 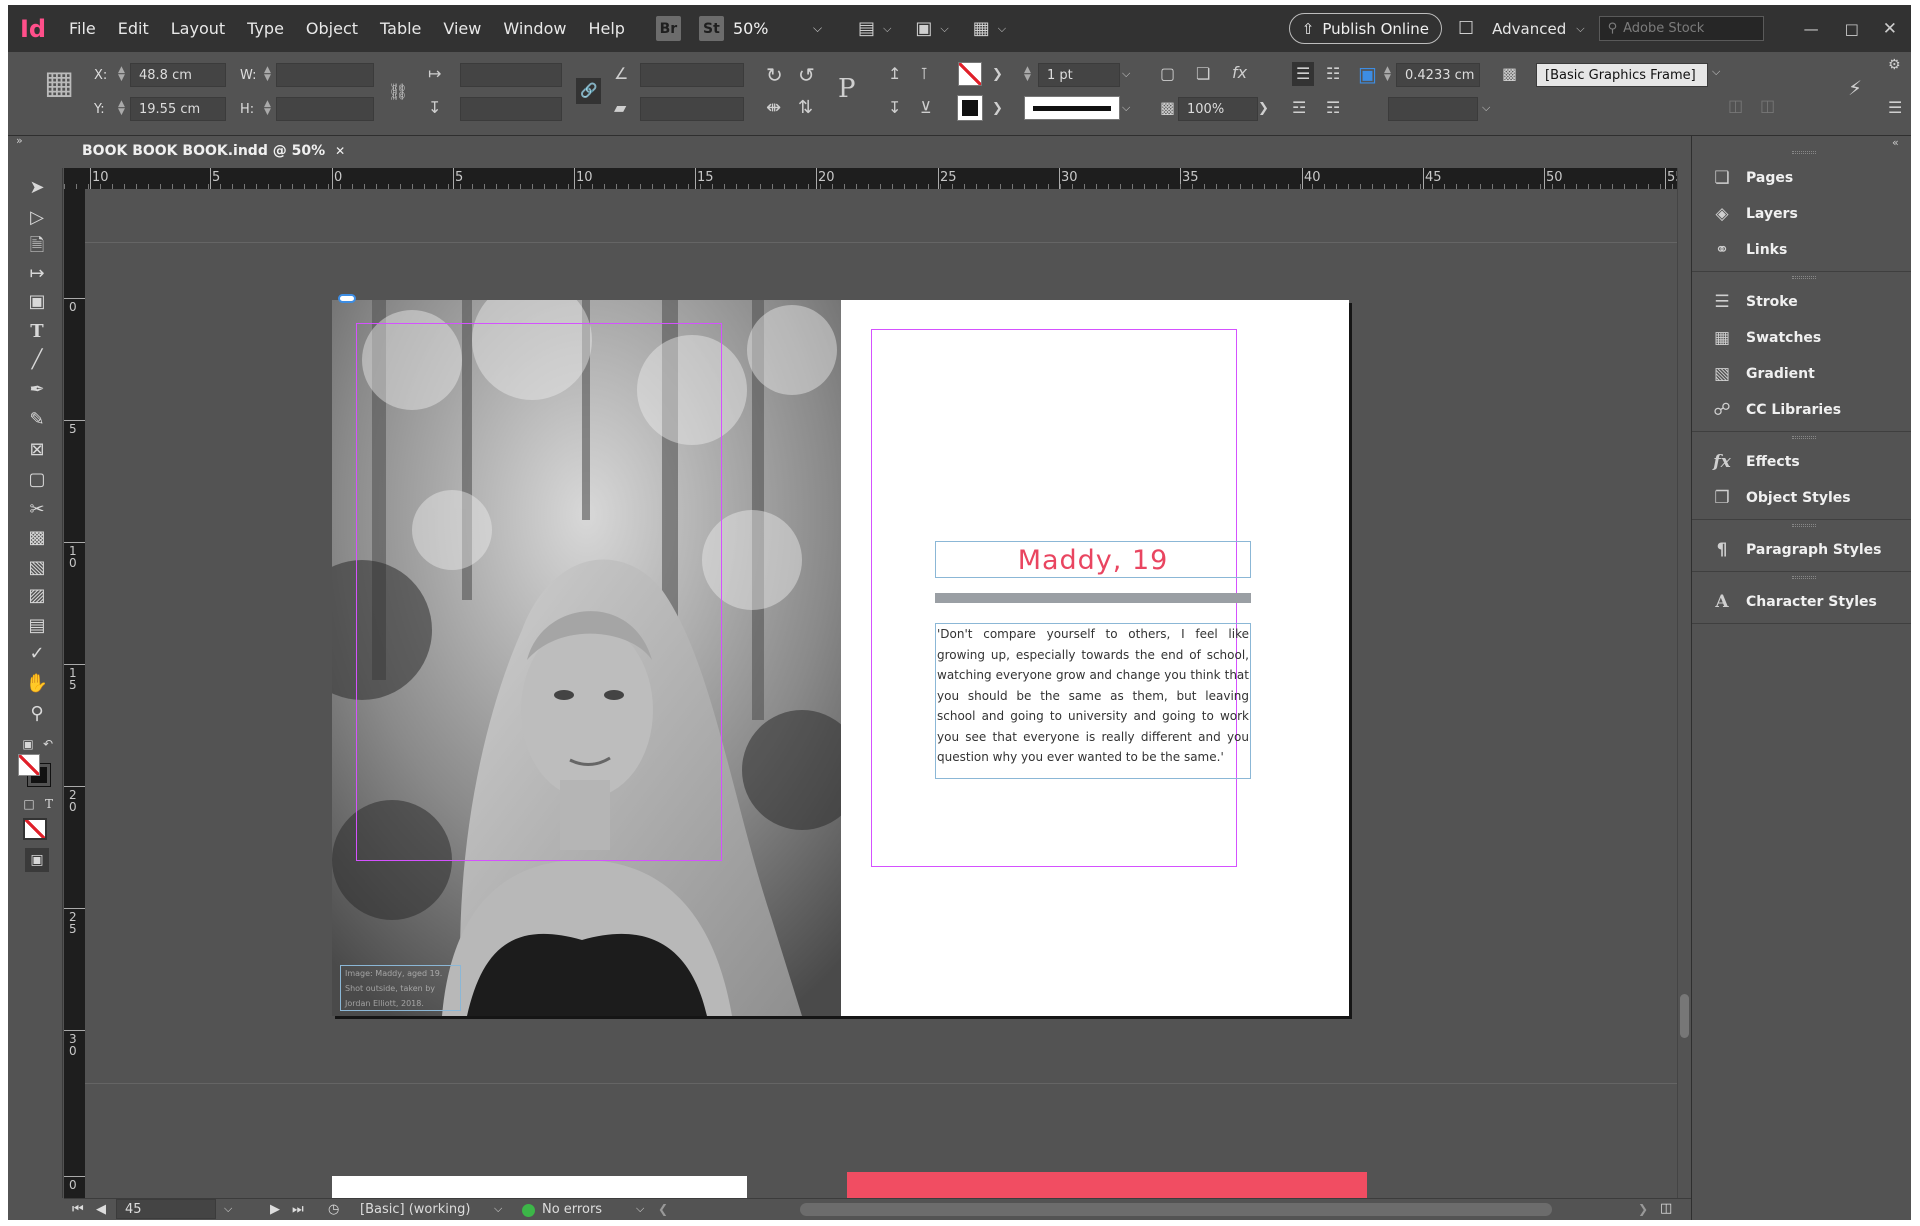 What do you see at coordinates (606, 28) in the screenshot?
I see `menu-help: Help` at bounding box center [606, 28].